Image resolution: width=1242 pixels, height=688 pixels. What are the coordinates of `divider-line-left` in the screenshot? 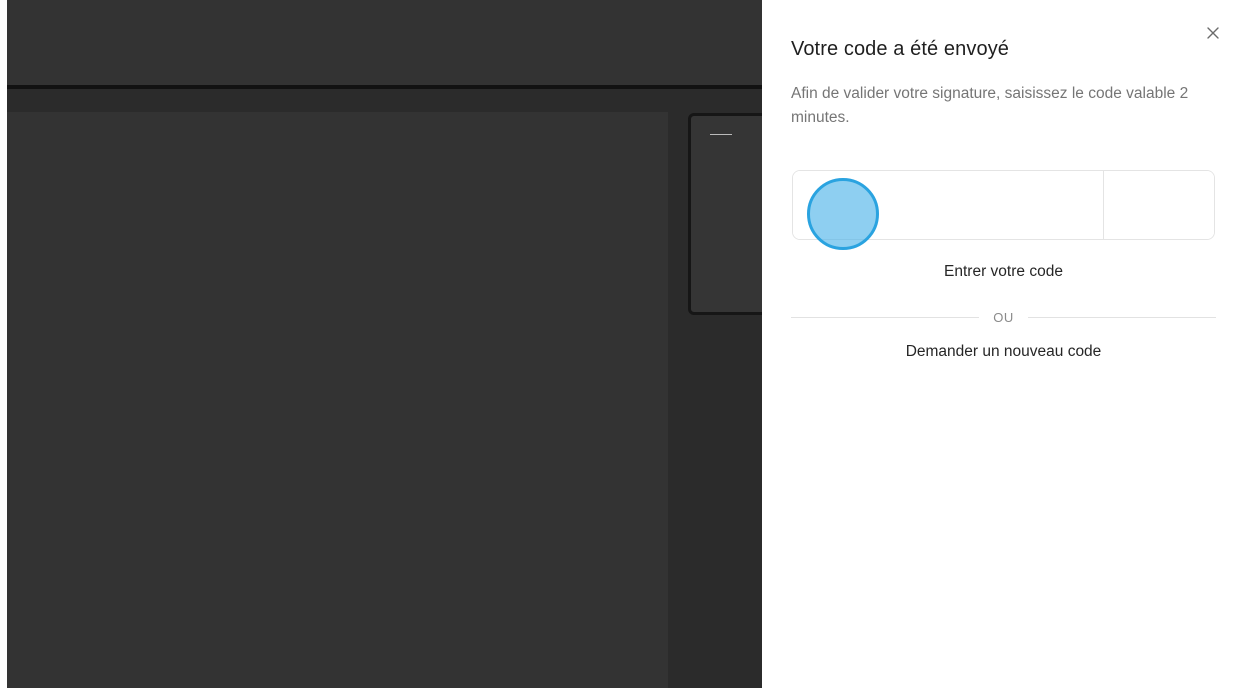 It's located at (885, 317).